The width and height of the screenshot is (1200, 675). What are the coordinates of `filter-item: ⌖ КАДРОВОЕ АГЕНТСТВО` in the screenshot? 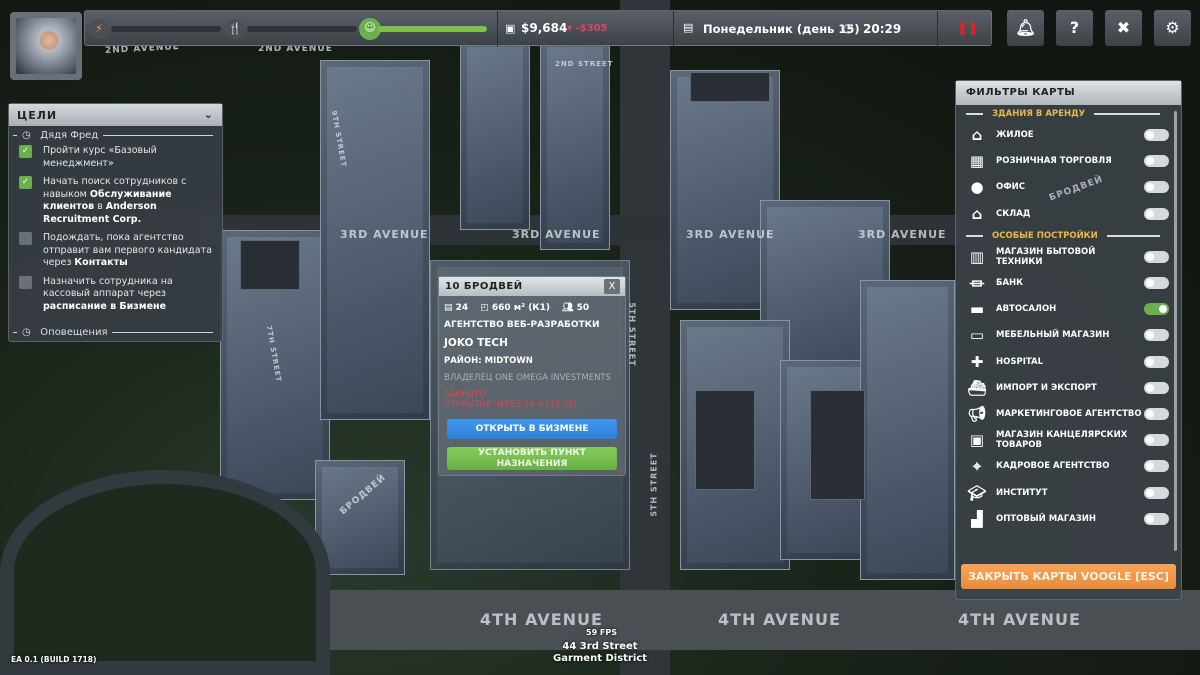 It's located at (1068, 466).